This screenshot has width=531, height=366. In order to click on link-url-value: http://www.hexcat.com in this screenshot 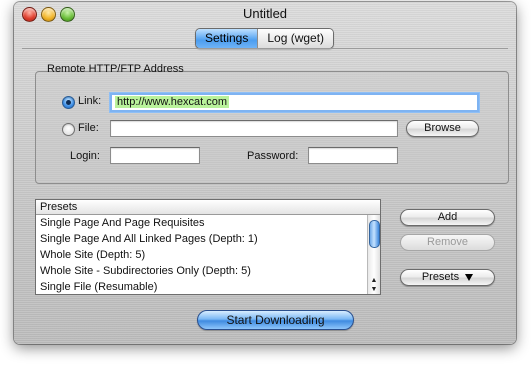, I will do `click(172, 102)`.